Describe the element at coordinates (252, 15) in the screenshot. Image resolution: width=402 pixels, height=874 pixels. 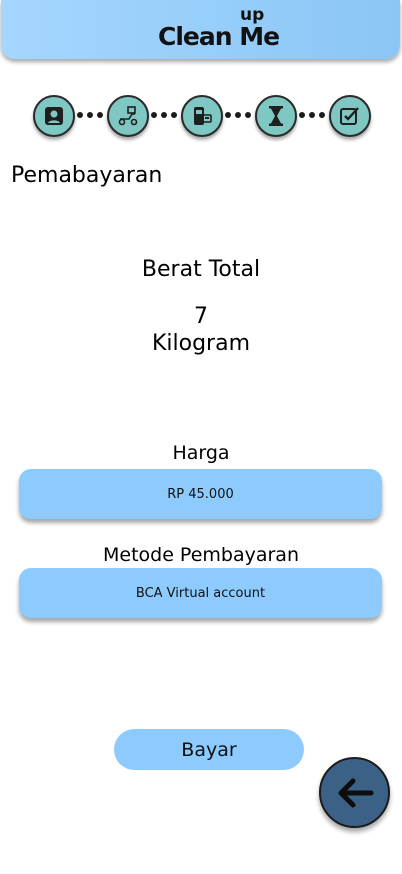
I see `app-logo-superscript: up` at that location.